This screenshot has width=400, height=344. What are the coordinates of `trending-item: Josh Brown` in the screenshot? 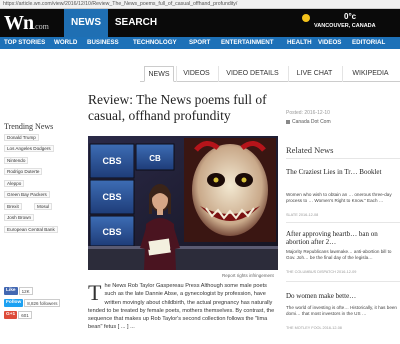 It's located at (19, 217).